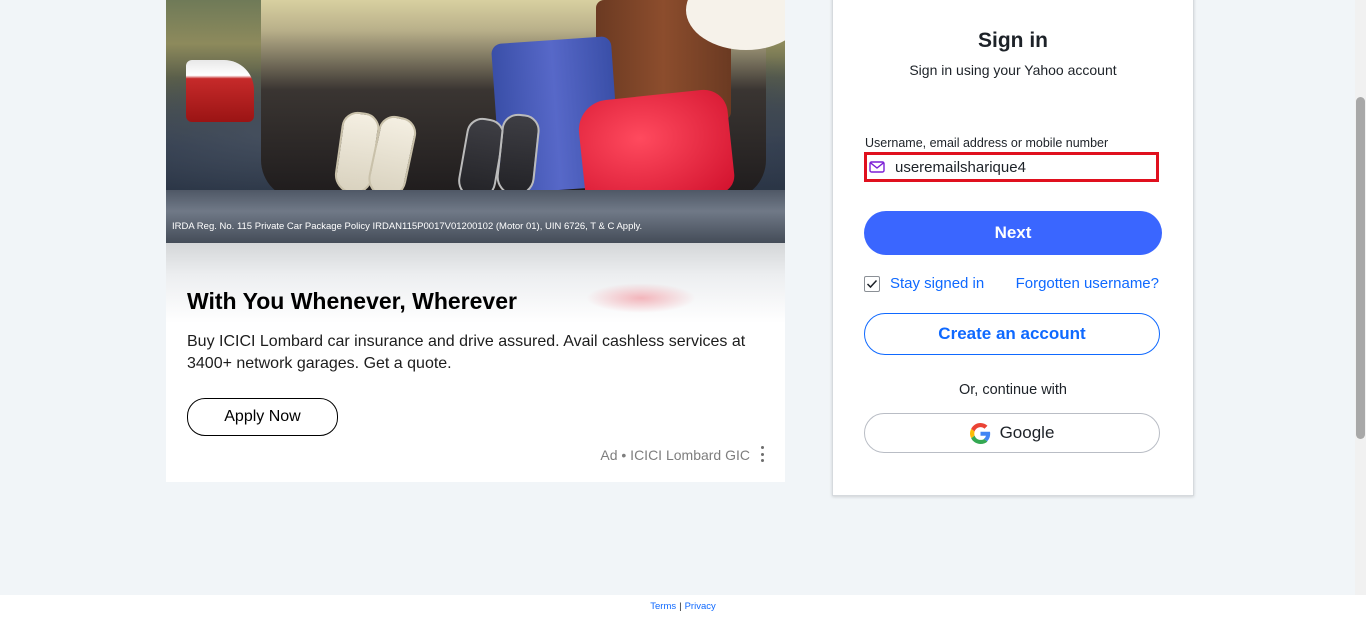 This screenshot has height=618, width=1366. Describe the element at coordinates (1012, 334) in the screenshot. I see `create-account-button: Create an account` at that location.